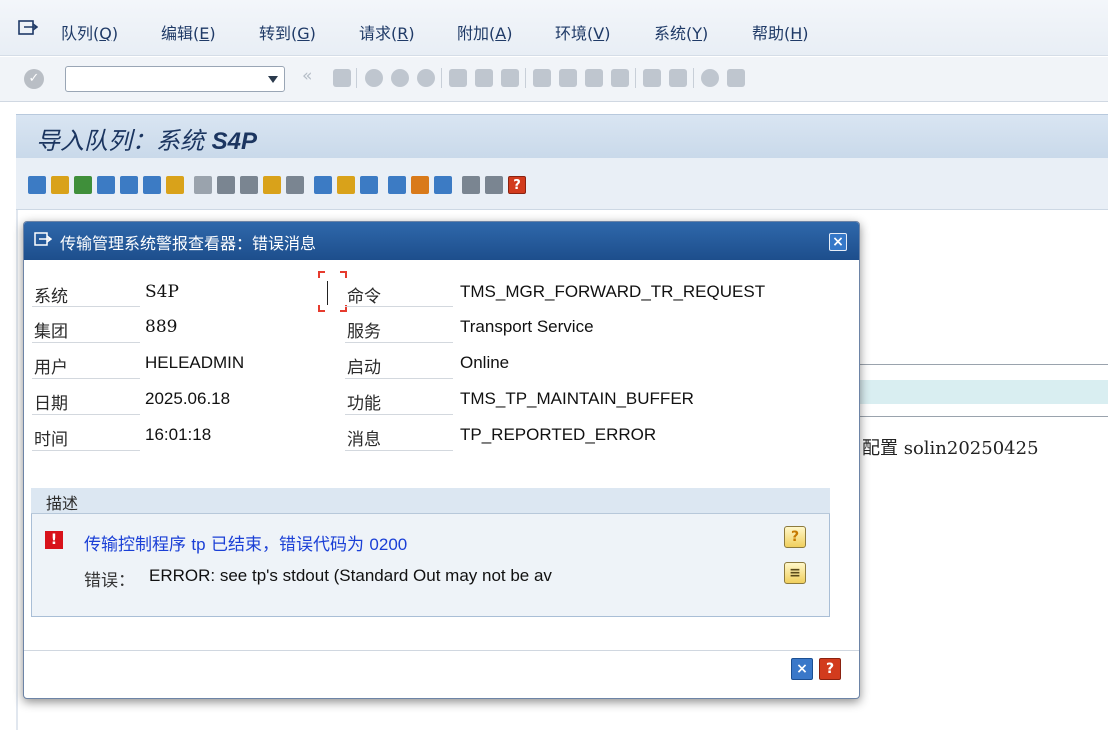 This screenshot has width=1108, height=730. Describe the element at coordinates (374, 78) in the screenshot. I see `back-icon` at that location.